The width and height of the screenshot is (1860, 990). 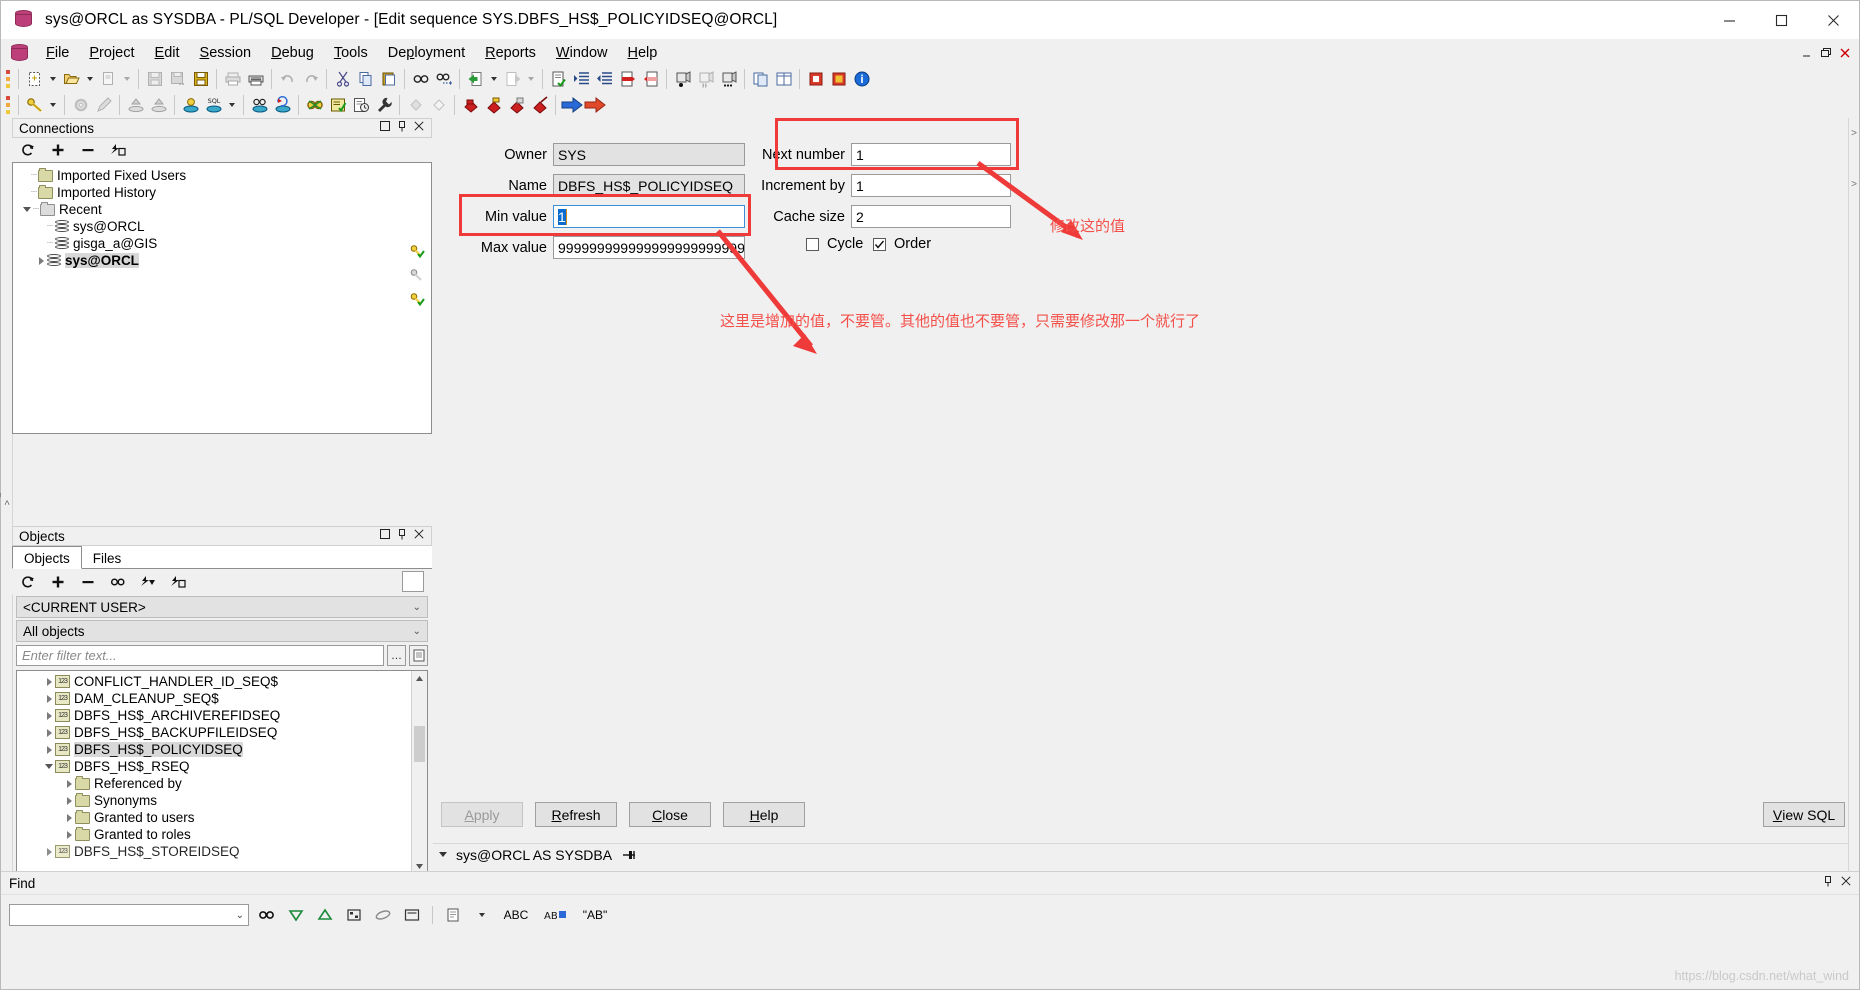 I want to click on print-dropdown-caret, so click(x=127, y=79).